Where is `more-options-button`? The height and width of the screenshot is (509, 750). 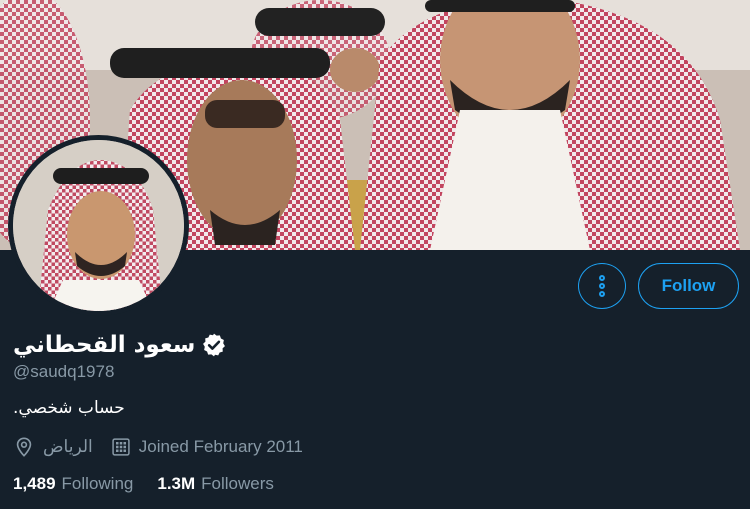
more-options-button is located at coordinates (602, 286).